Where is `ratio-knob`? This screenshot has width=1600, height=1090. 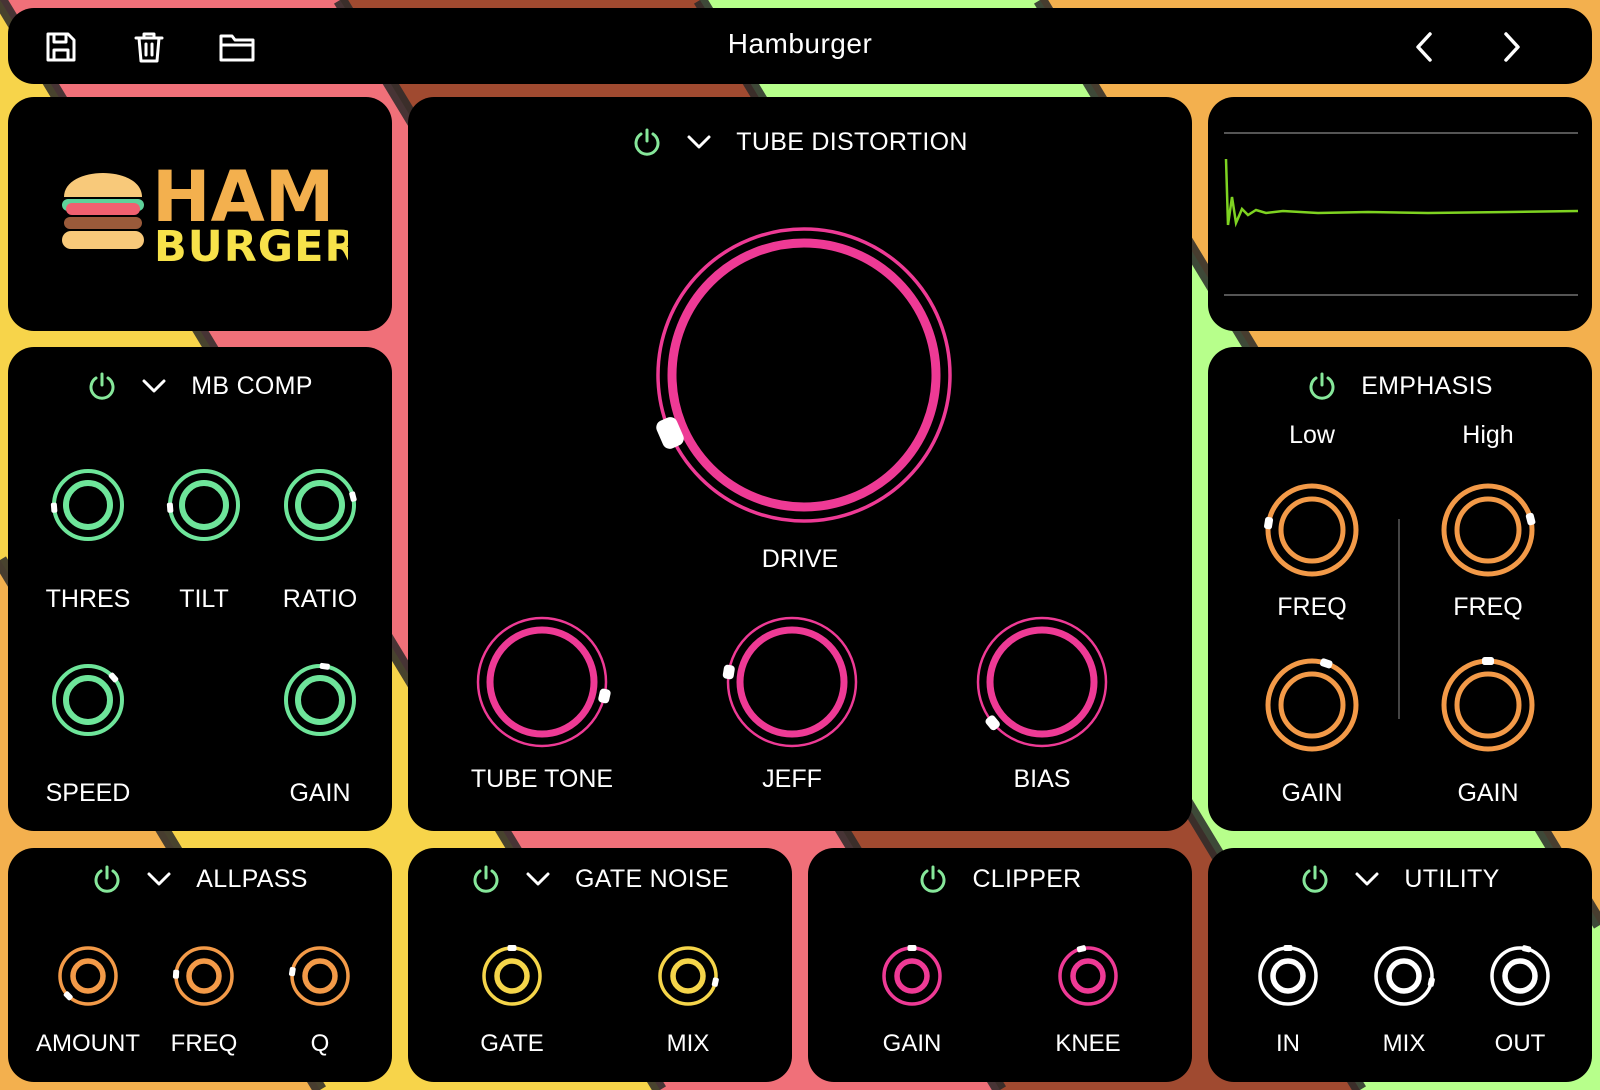
ratio-knob is located at coordinates (320, 505).